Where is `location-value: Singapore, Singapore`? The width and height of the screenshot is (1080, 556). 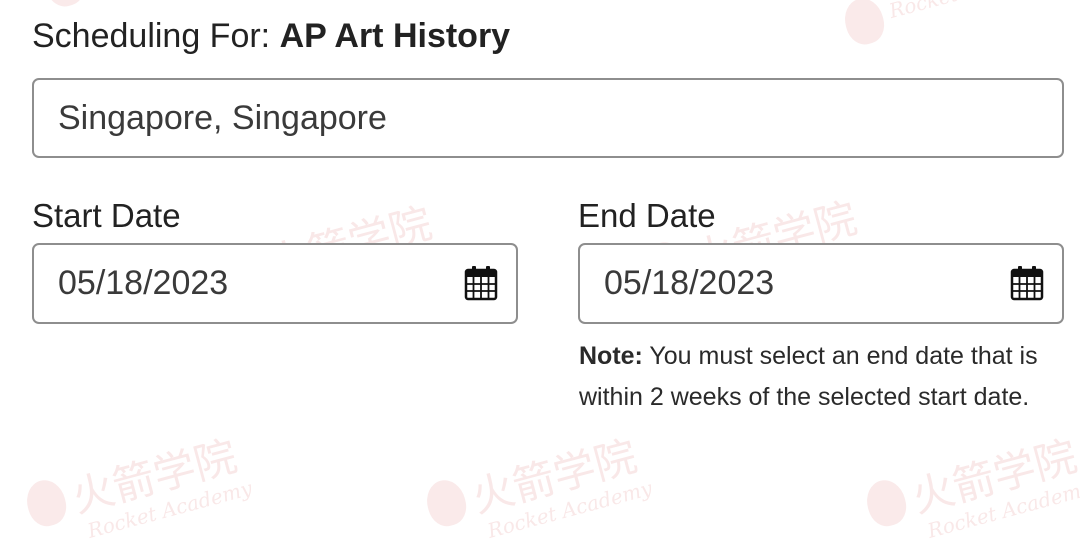 location-value: Singapore, Singapore is located at coordinates (222, 118).